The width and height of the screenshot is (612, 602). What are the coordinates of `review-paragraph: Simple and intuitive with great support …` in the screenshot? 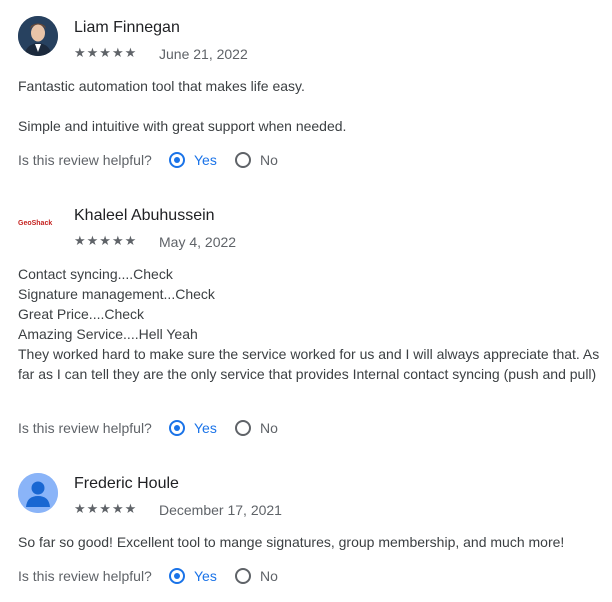 It's located at (182, 126).